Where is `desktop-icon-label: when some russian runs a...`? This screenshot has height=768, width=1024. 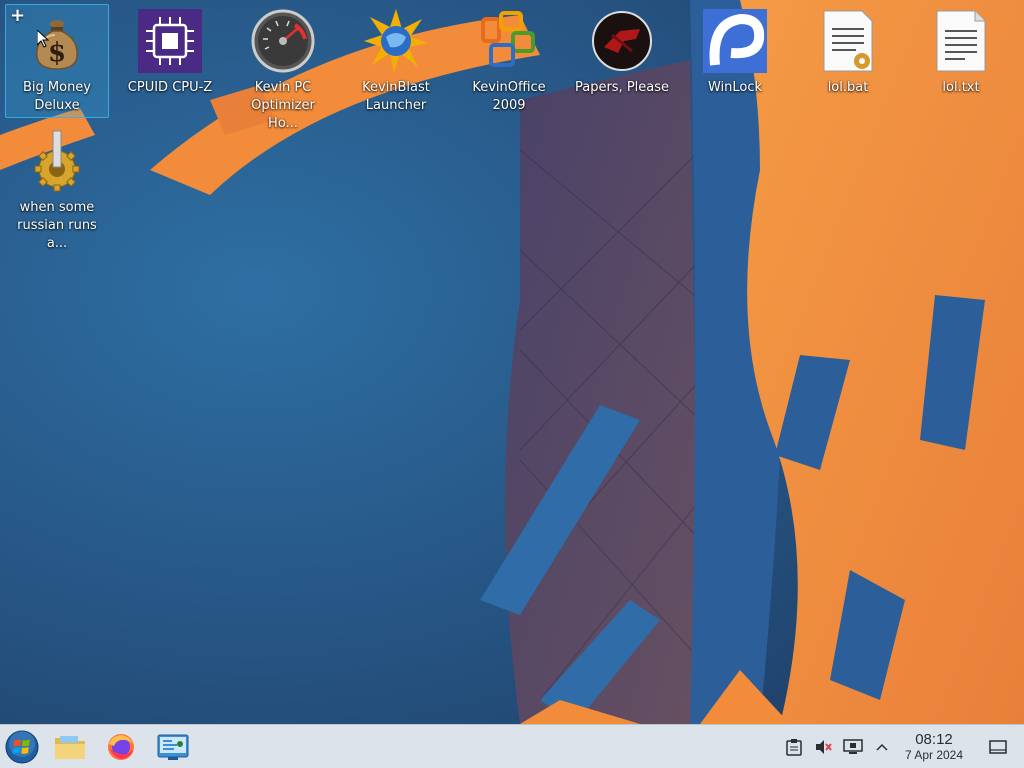
desktop-icon-label: when some russian runs a... is located at coordinates (57, 225).